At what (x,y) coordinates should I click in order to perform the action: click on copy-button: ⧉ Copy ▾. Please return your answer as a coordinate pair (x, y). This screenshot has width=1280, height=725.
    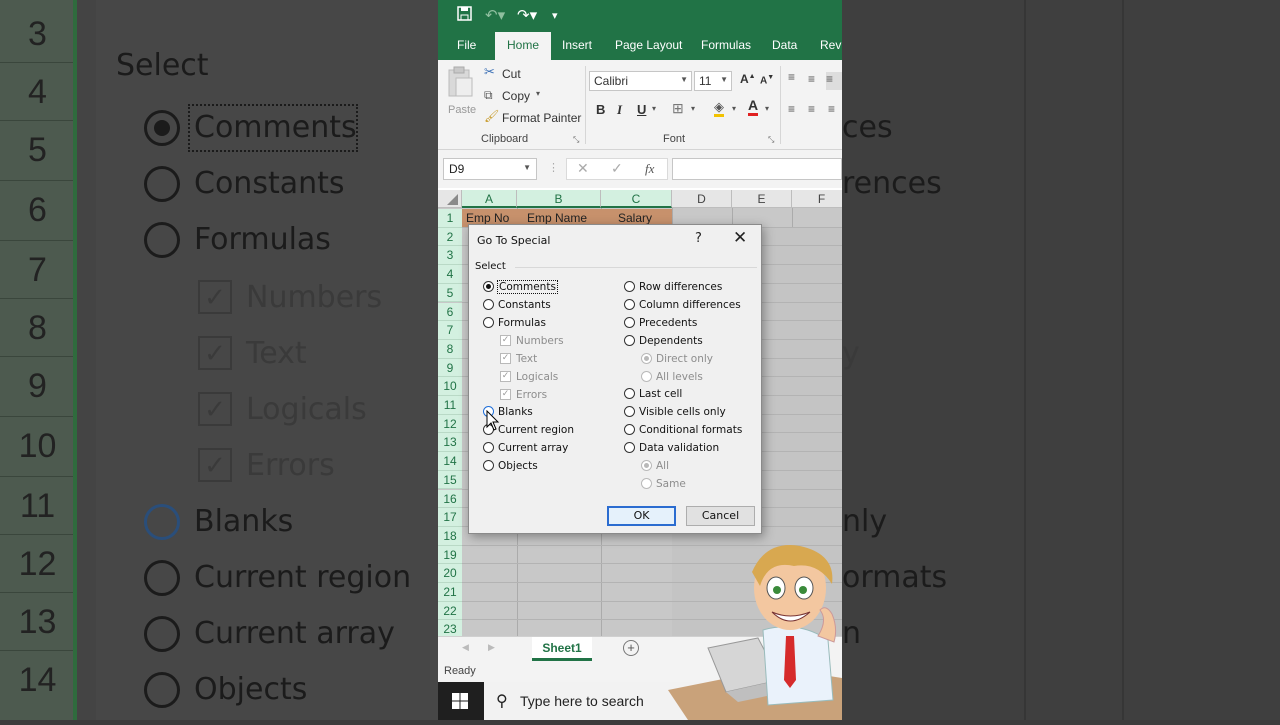
    Looking at the image, I should click on (529, 96).